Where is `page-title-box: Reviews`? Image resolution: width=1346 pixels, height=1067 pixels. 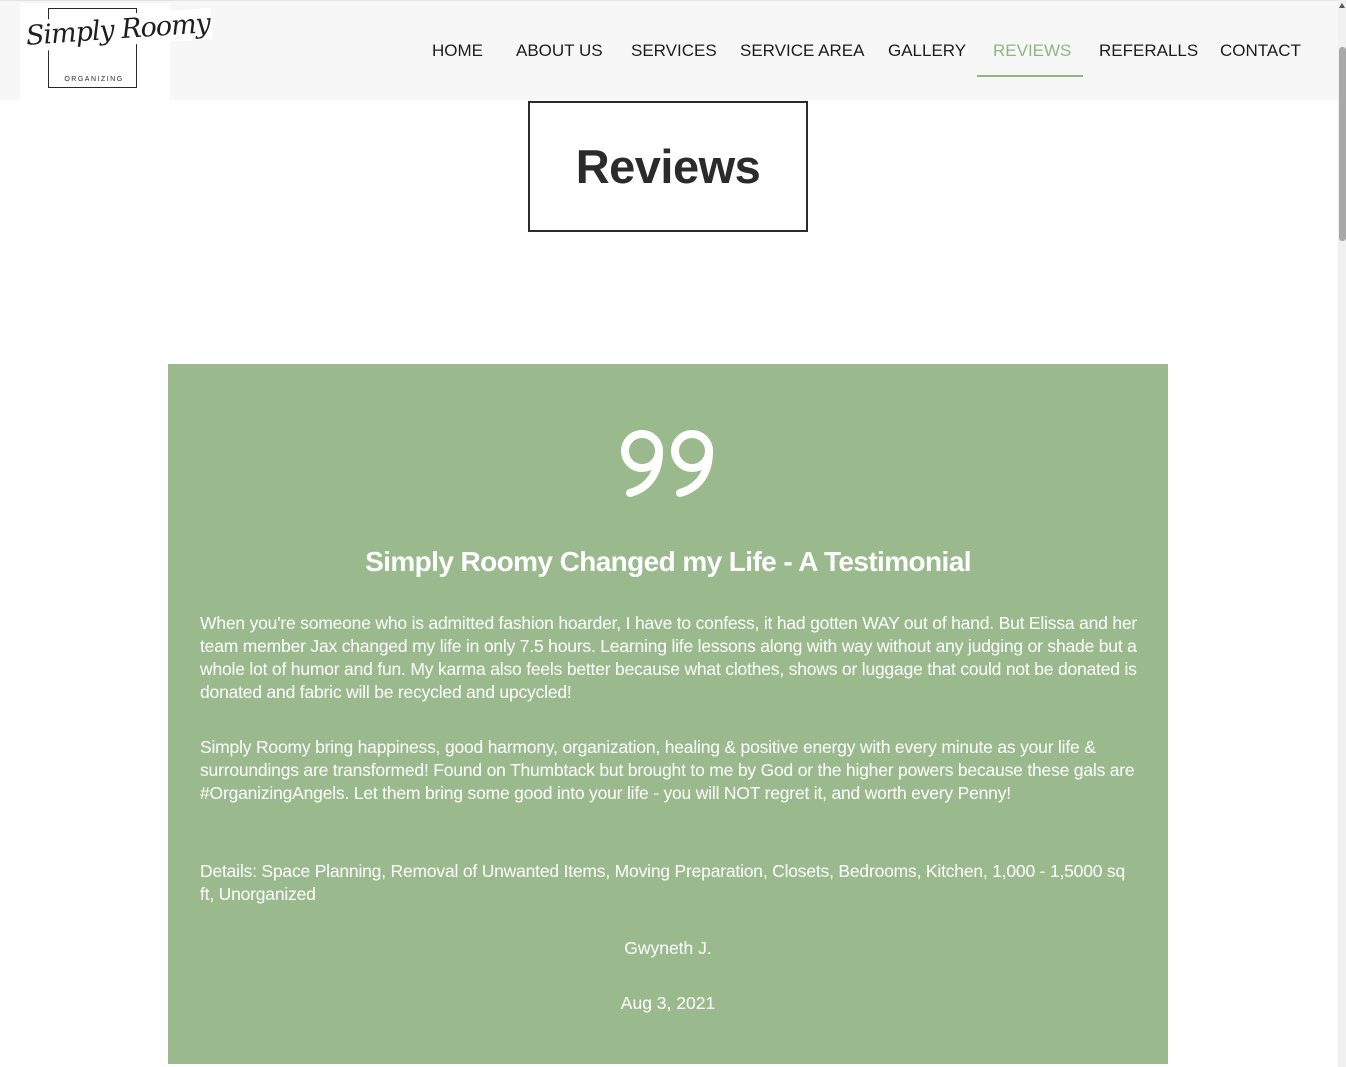 page-title-box: Reviews is located at coordinates (668, 166).